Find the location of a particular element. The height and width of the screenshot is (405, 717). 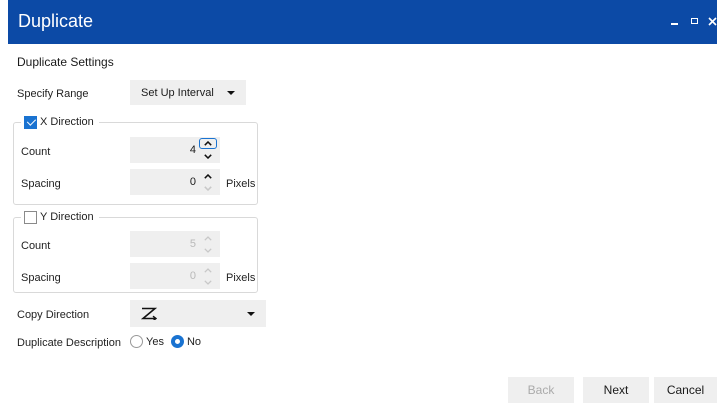

x-count-stepper: 4 is located at coordinates (175, 150).